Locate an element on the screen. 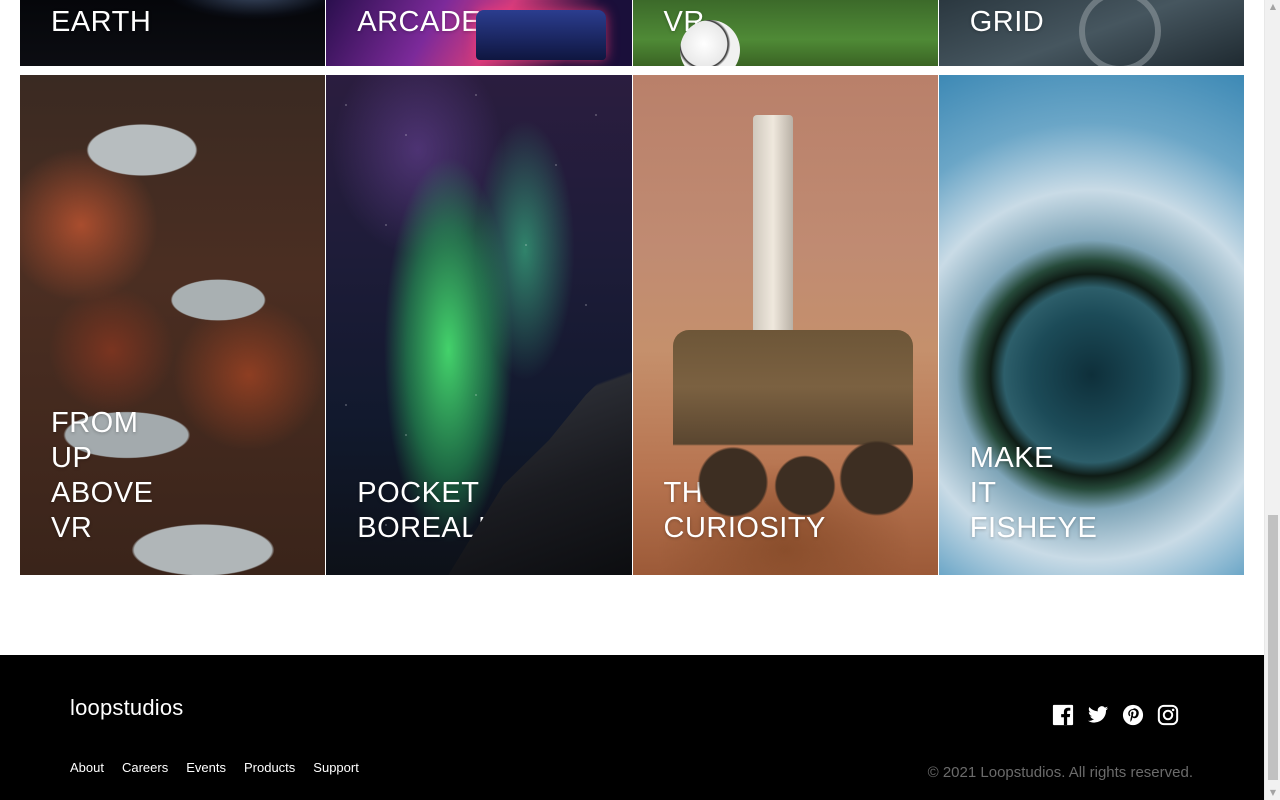 The height and width of the screenshot is (800, 1280). creation-card-title: EARTH is located at coordinates (101, 22).